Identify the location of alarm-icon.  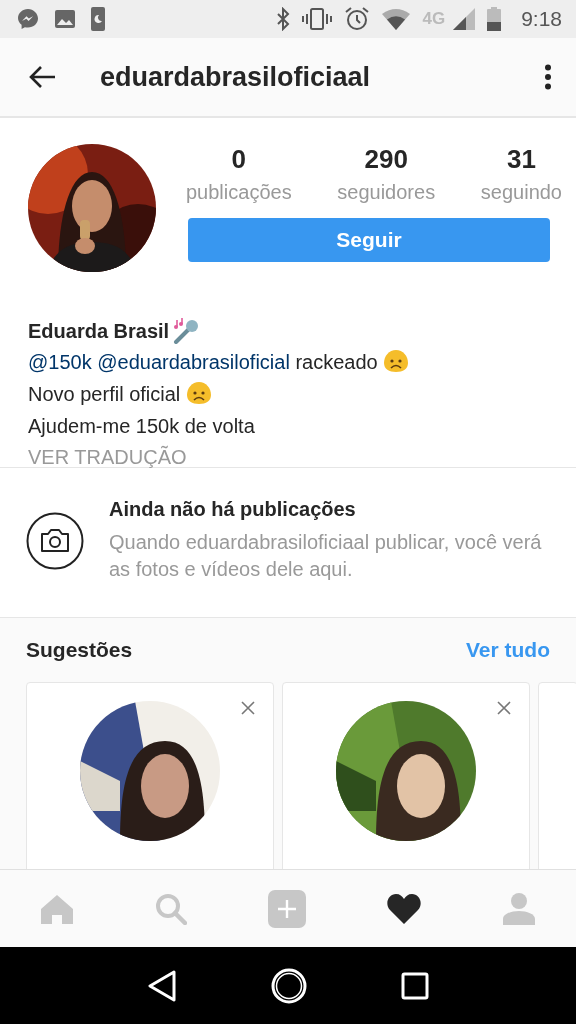
(357, 19).